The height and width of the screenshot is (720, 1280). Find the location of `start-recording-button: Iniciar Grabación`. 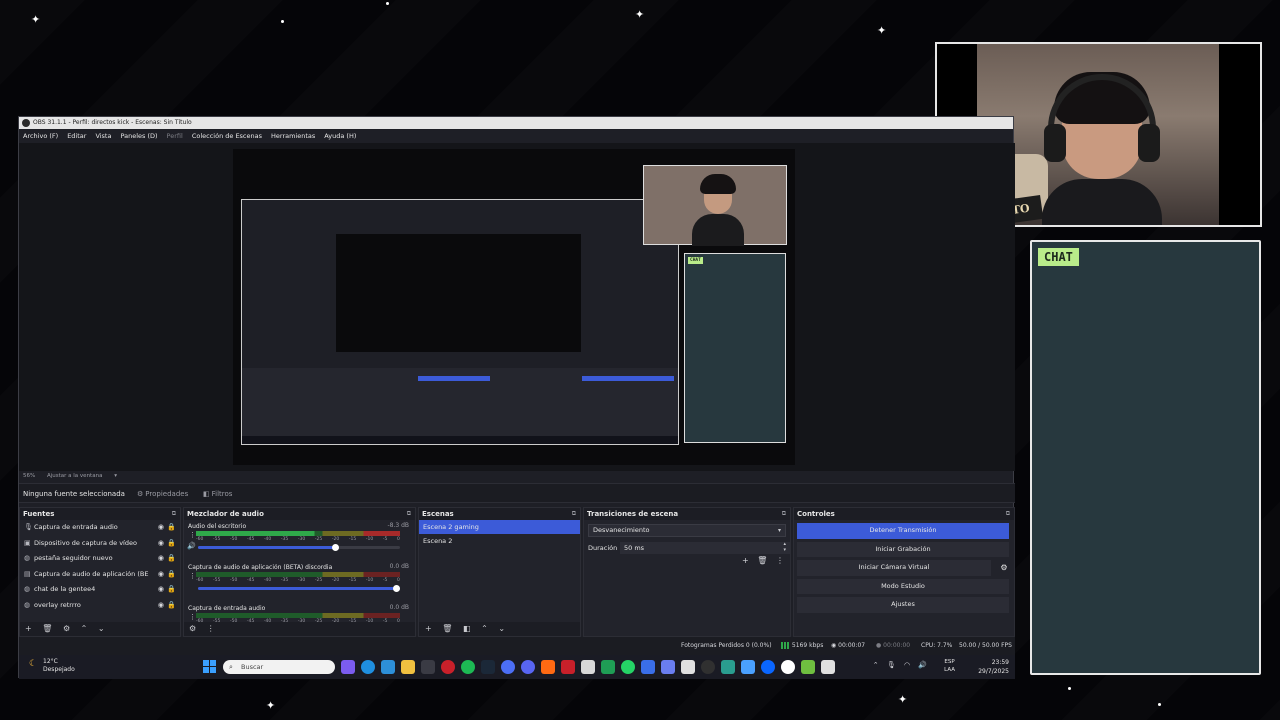

start-recording-button: Iniciar Grabación is located at coordinates (903, 549).